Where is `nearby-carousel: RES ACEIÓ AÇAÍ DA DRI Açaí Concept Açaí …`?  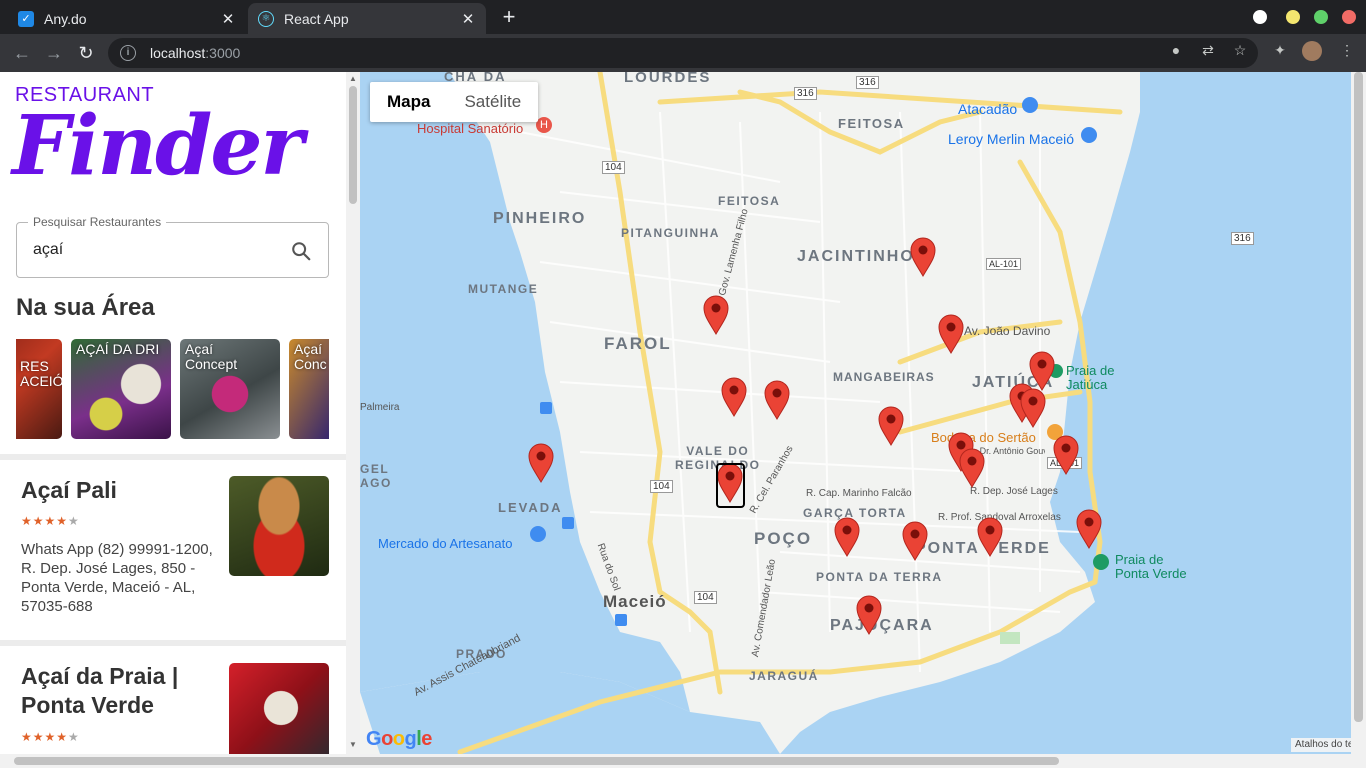 nearby-carousel: RES ACEIÓ AÇAÍ DA DRI Açaí Concept Açaí … is located at coordinates (172, 389).